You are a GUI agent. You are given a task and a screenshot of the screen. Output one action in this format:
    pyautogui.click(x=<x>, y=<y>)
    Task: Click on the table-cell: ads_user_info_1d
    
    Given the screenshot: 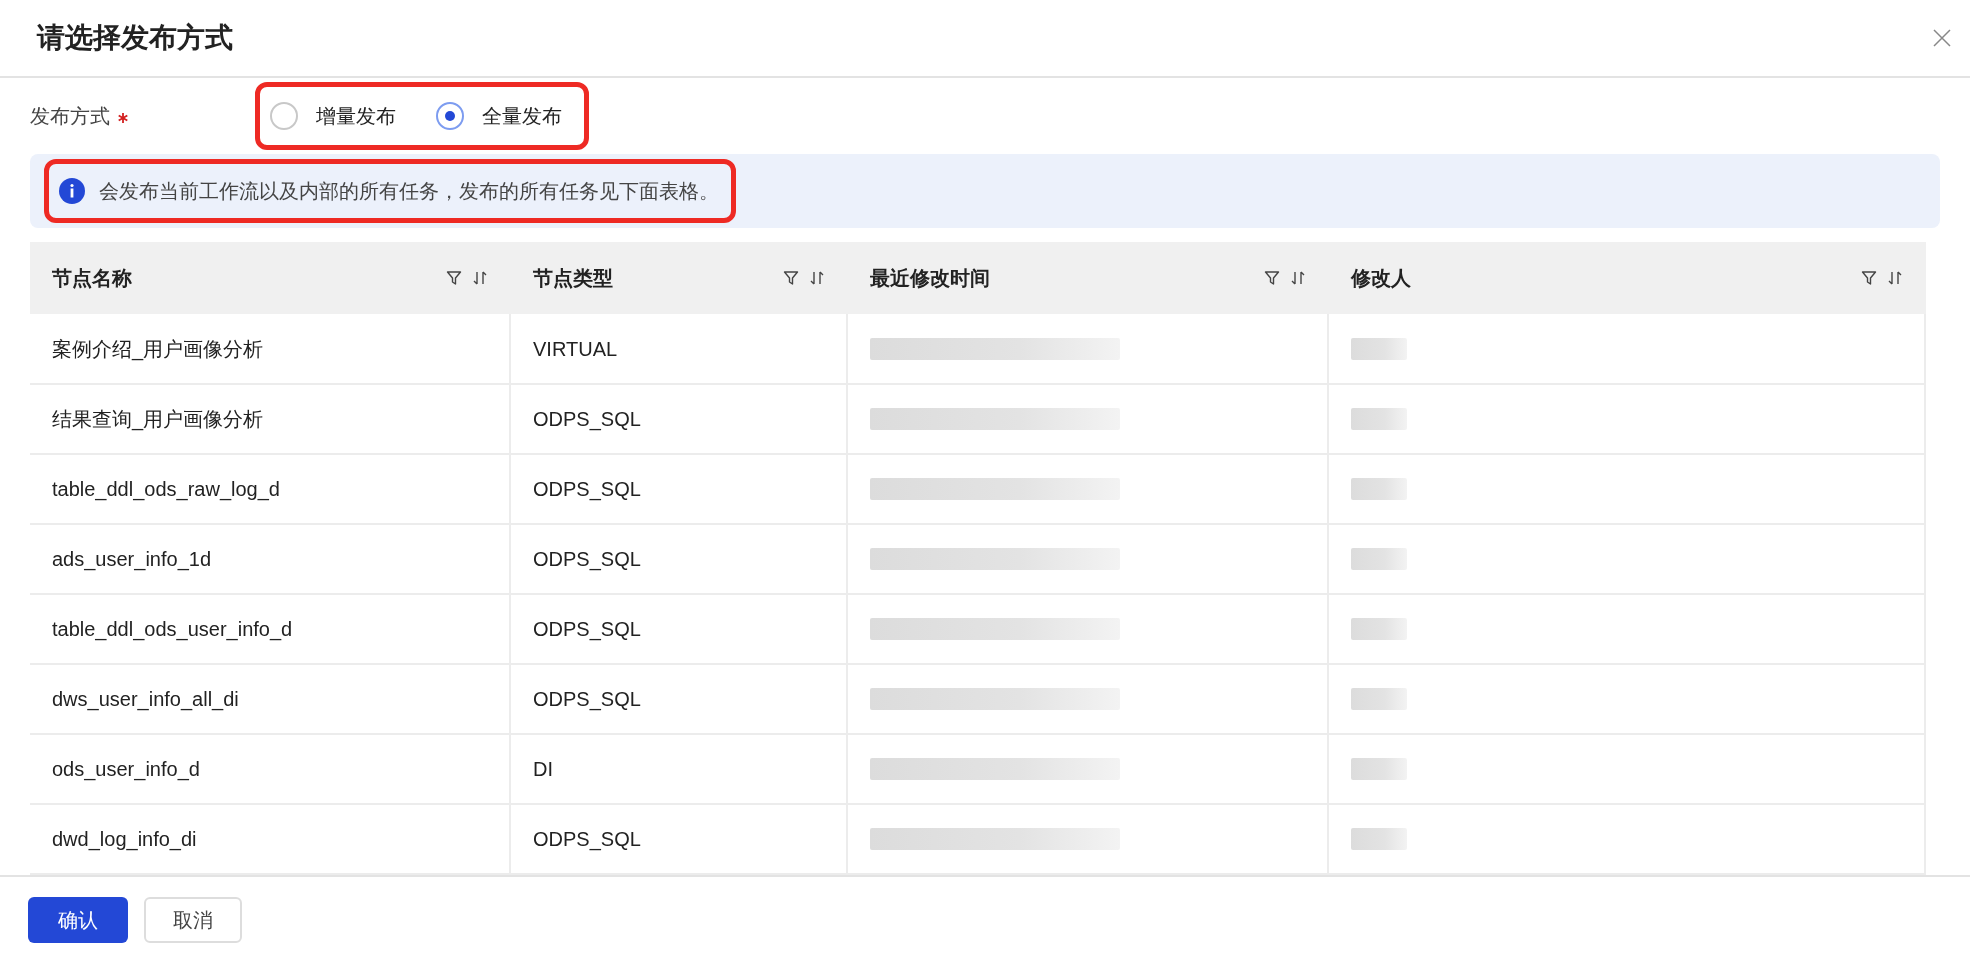 What is the action you would take?
    pyautogui.click(x=270, y=559)
    